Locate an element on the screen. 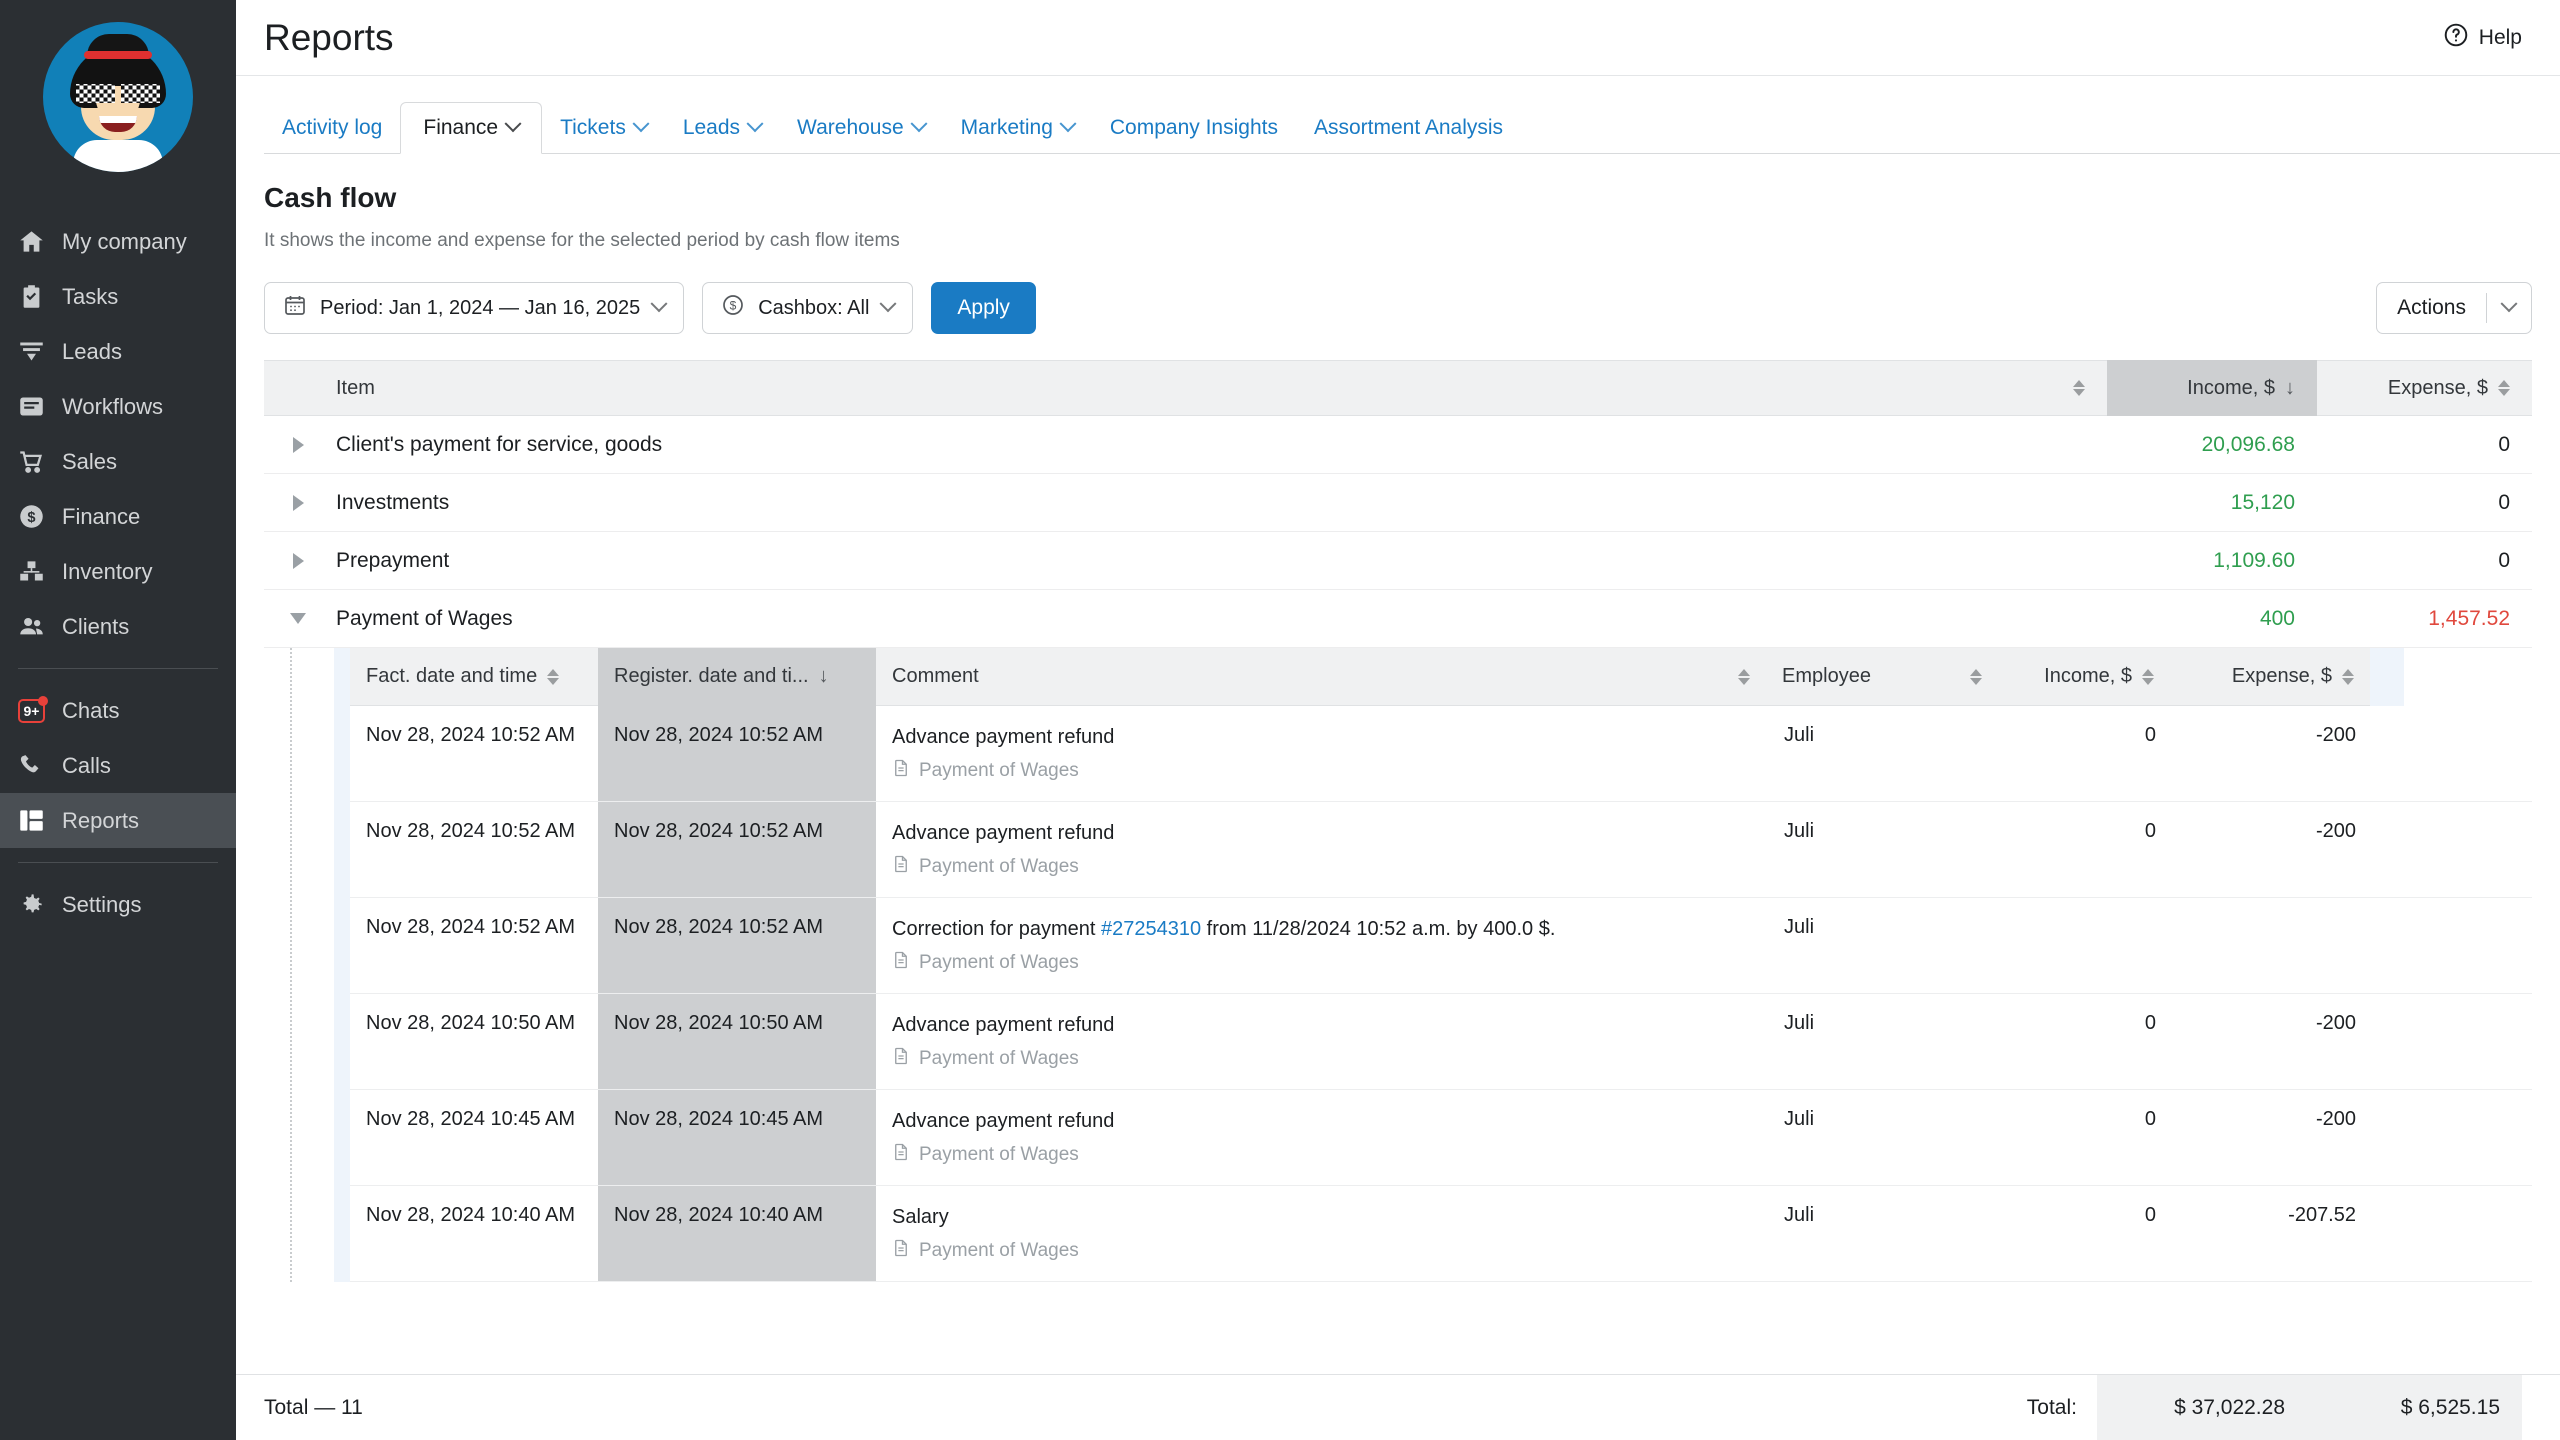  table-row: Payment of Wages 400 1,457.52 is located at coordinates (1398, 619).